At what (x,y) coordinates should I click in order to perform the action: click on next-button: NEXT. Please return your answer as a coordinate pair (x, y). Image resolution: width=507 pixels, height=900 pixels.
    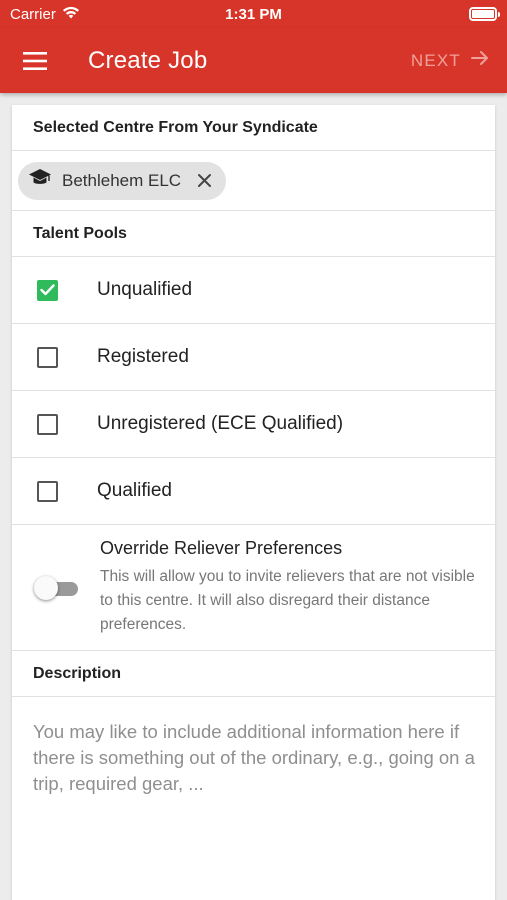
    Looking at the image, I should click on (450, 60).